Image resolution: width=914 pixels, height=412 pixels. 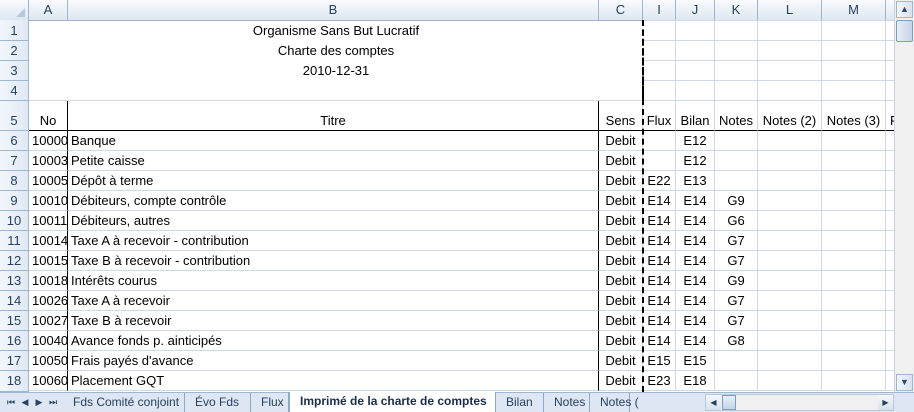 What do you see at coordinates (48, 261) in the screenshot?
I see `cell-no: 10015` at bounding box center [48, 261].